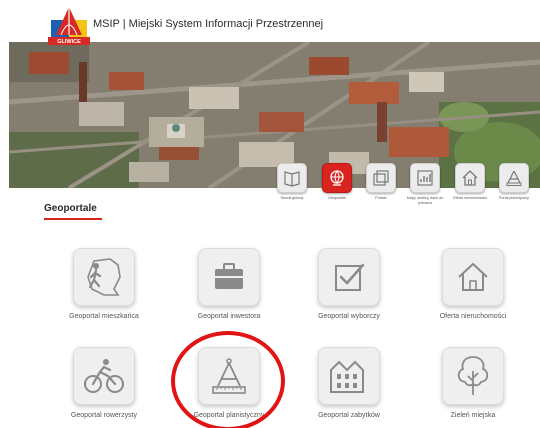 This screenshot has width=540, height=428. Describe the element at coordinates (473, 316) in the screenshot. I see `card-label: Oferta nieruchomości` at that location.